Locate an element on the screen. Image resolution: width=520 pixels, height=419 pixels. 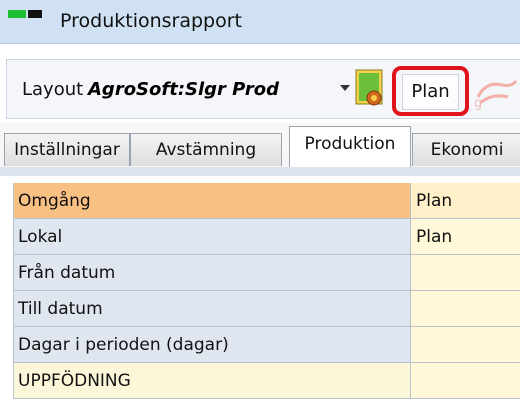
grid-row-till-datum: Till datum is located at coordinates (260, 309).